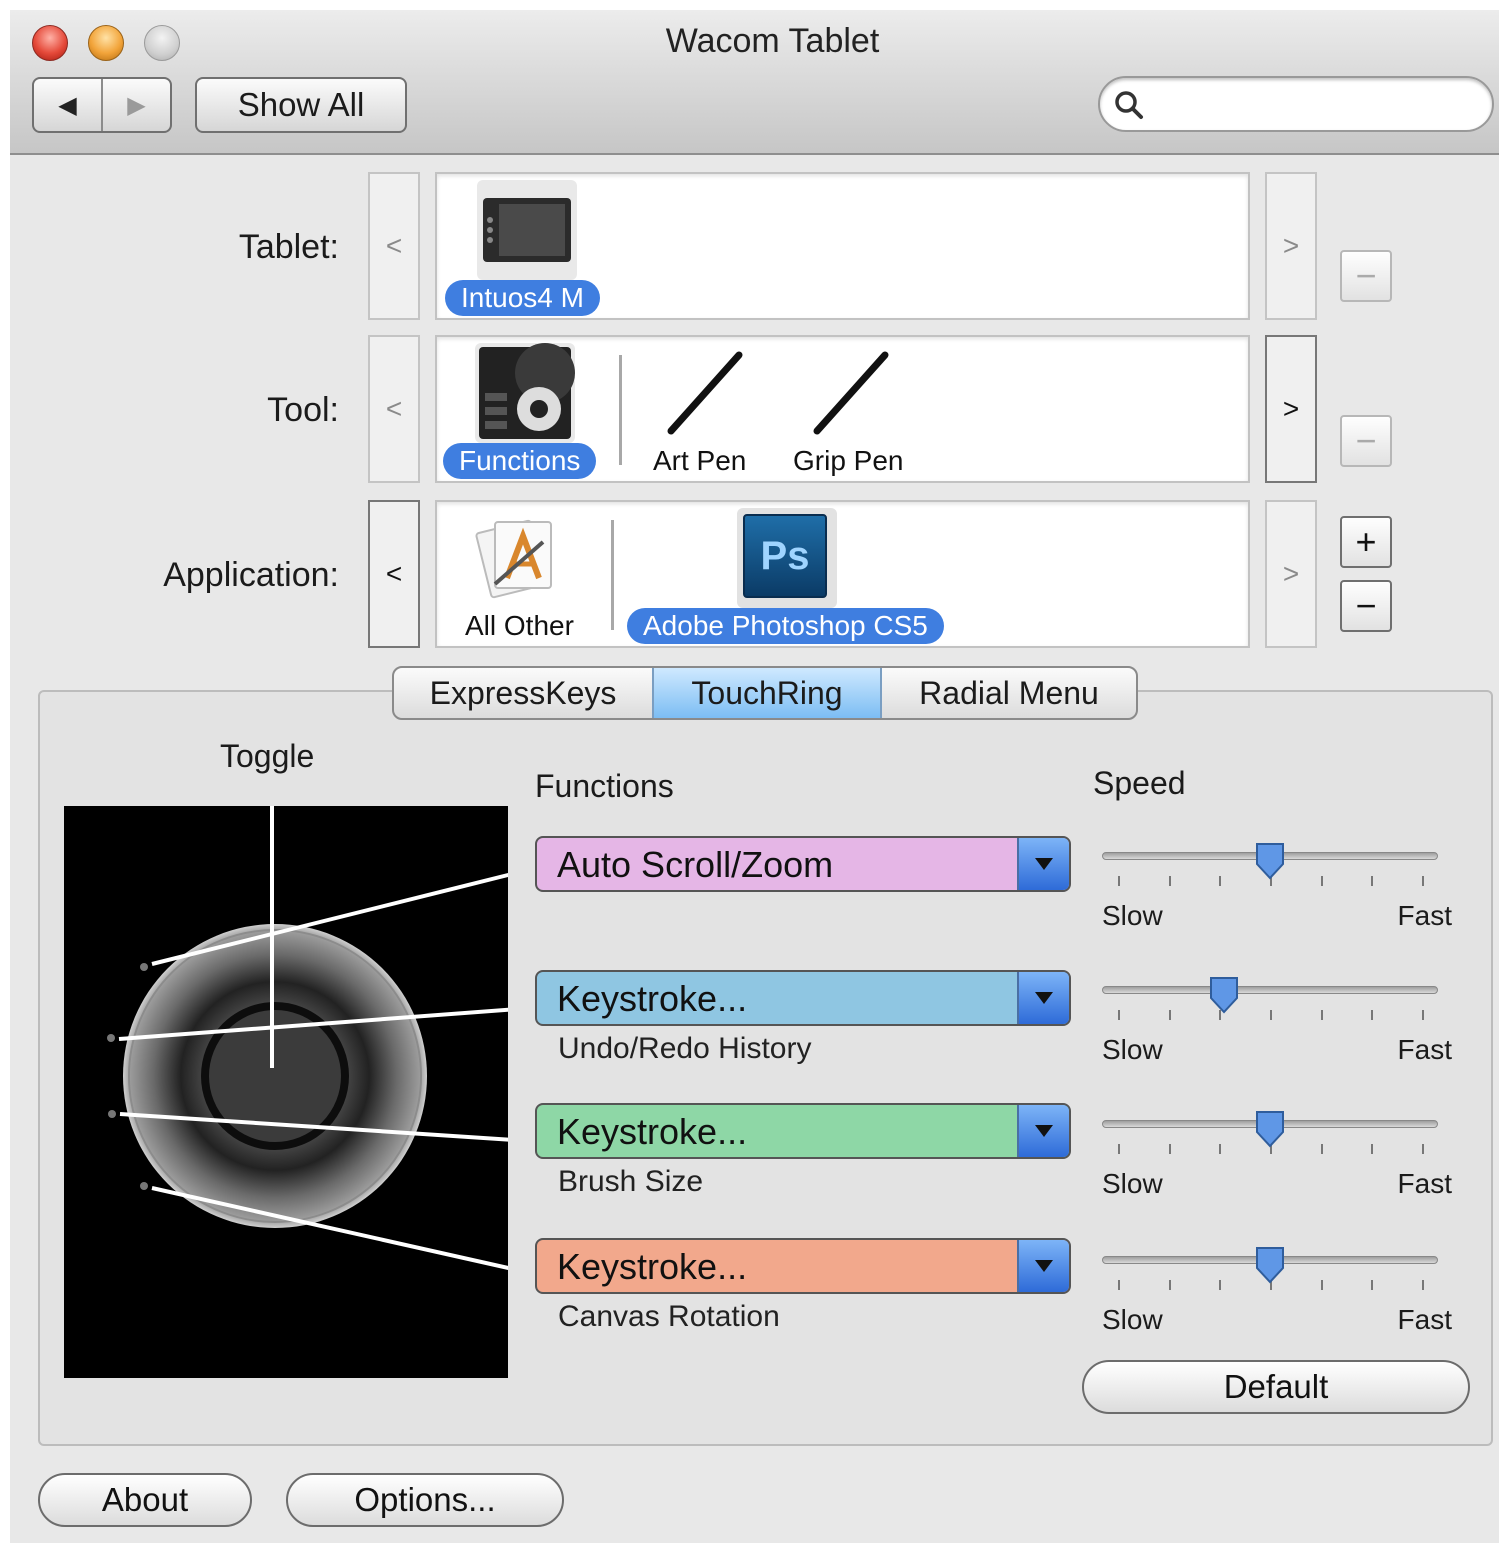 The height and width of the screenshot is (1543, 1499). Describe the element at coordinates (303, 410) in the screenshot. I see `tool-row-label: Tool:` at that location.